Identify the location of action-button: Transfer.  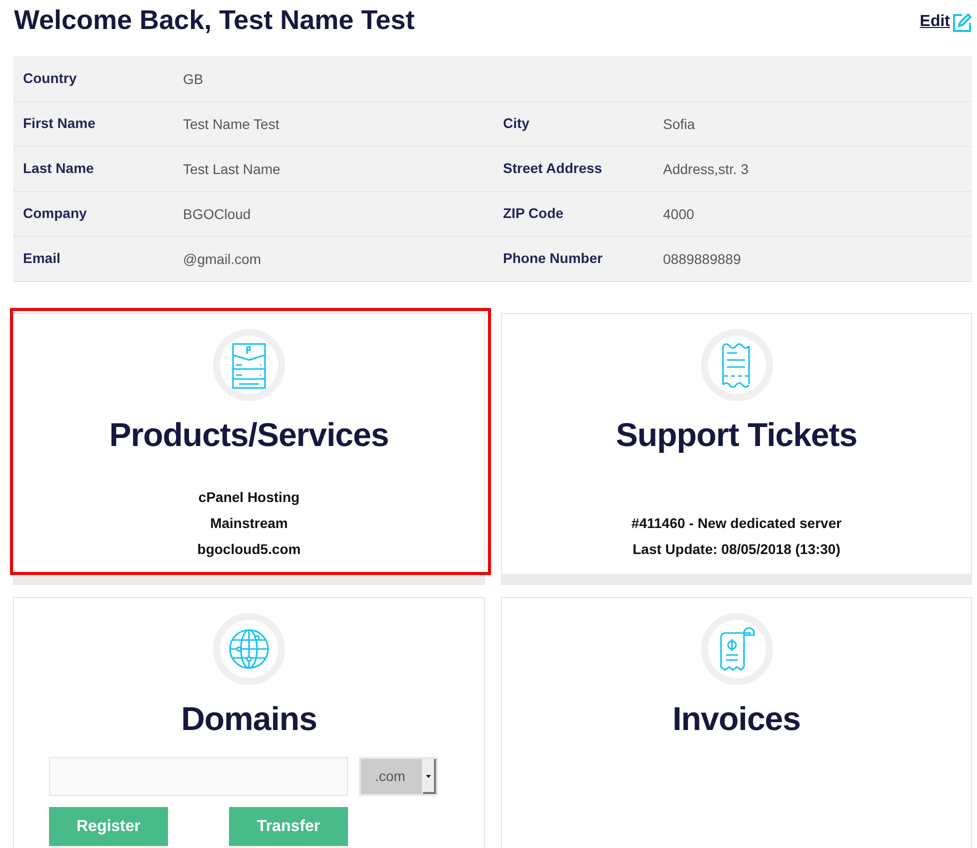
(288, 826).